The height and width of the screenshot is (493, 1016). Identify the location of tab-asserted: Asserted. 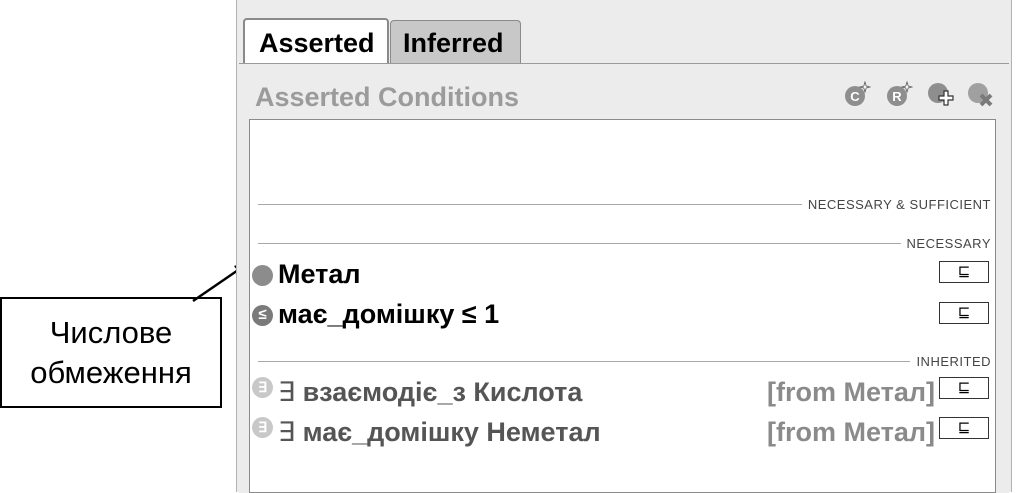
(316, 41).